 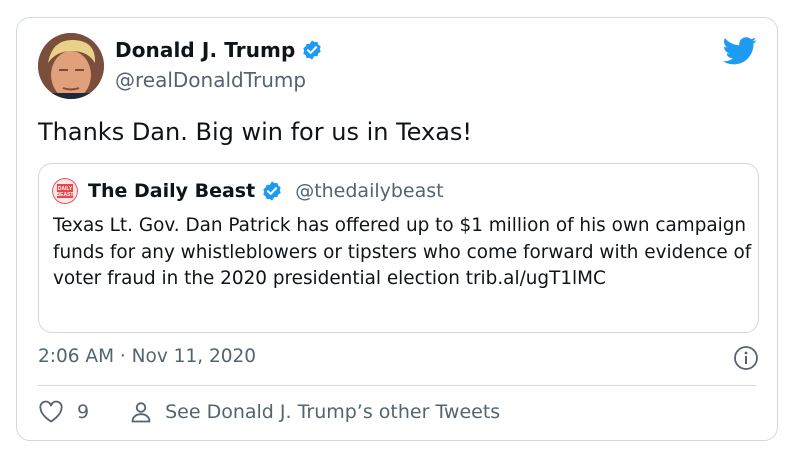 I want to click on like-count: 9, so click(x=83, y=412).